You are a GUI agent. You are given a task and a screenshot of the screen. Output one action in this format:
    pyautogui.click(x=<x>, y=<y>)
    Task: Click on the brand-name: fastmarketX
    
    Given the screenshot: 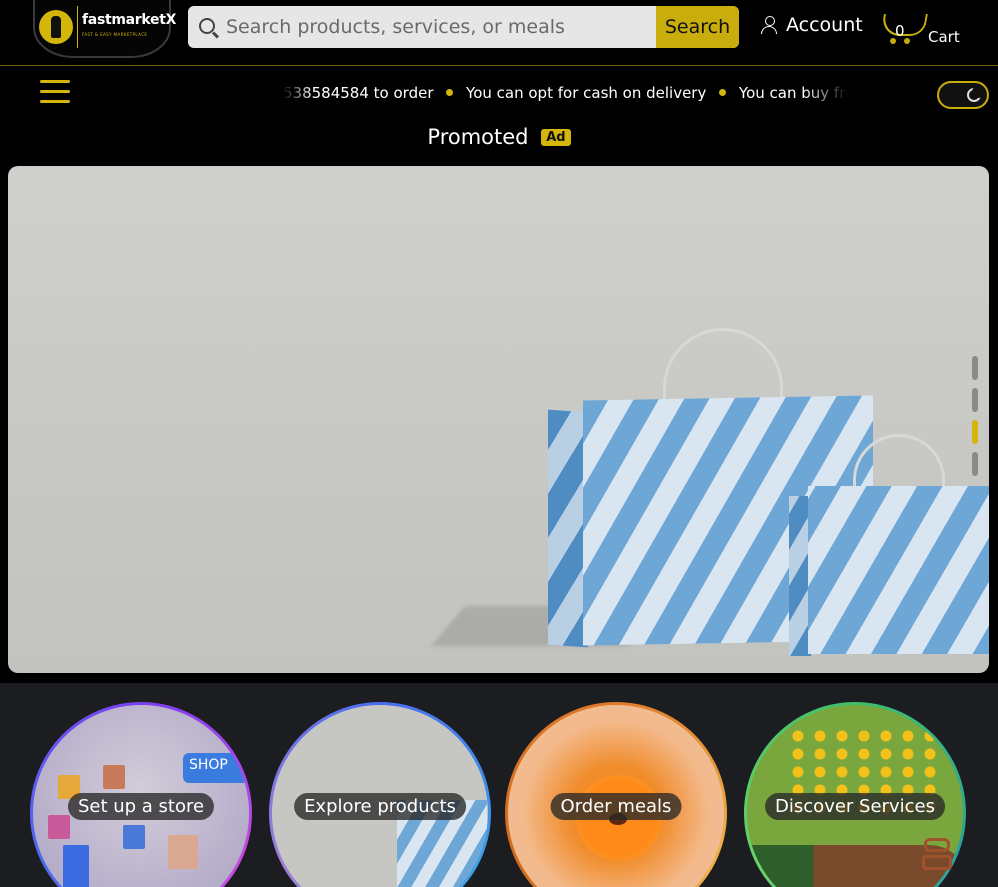 What is the action you would take?
    pyautogui.click(x=129, y=20)
    